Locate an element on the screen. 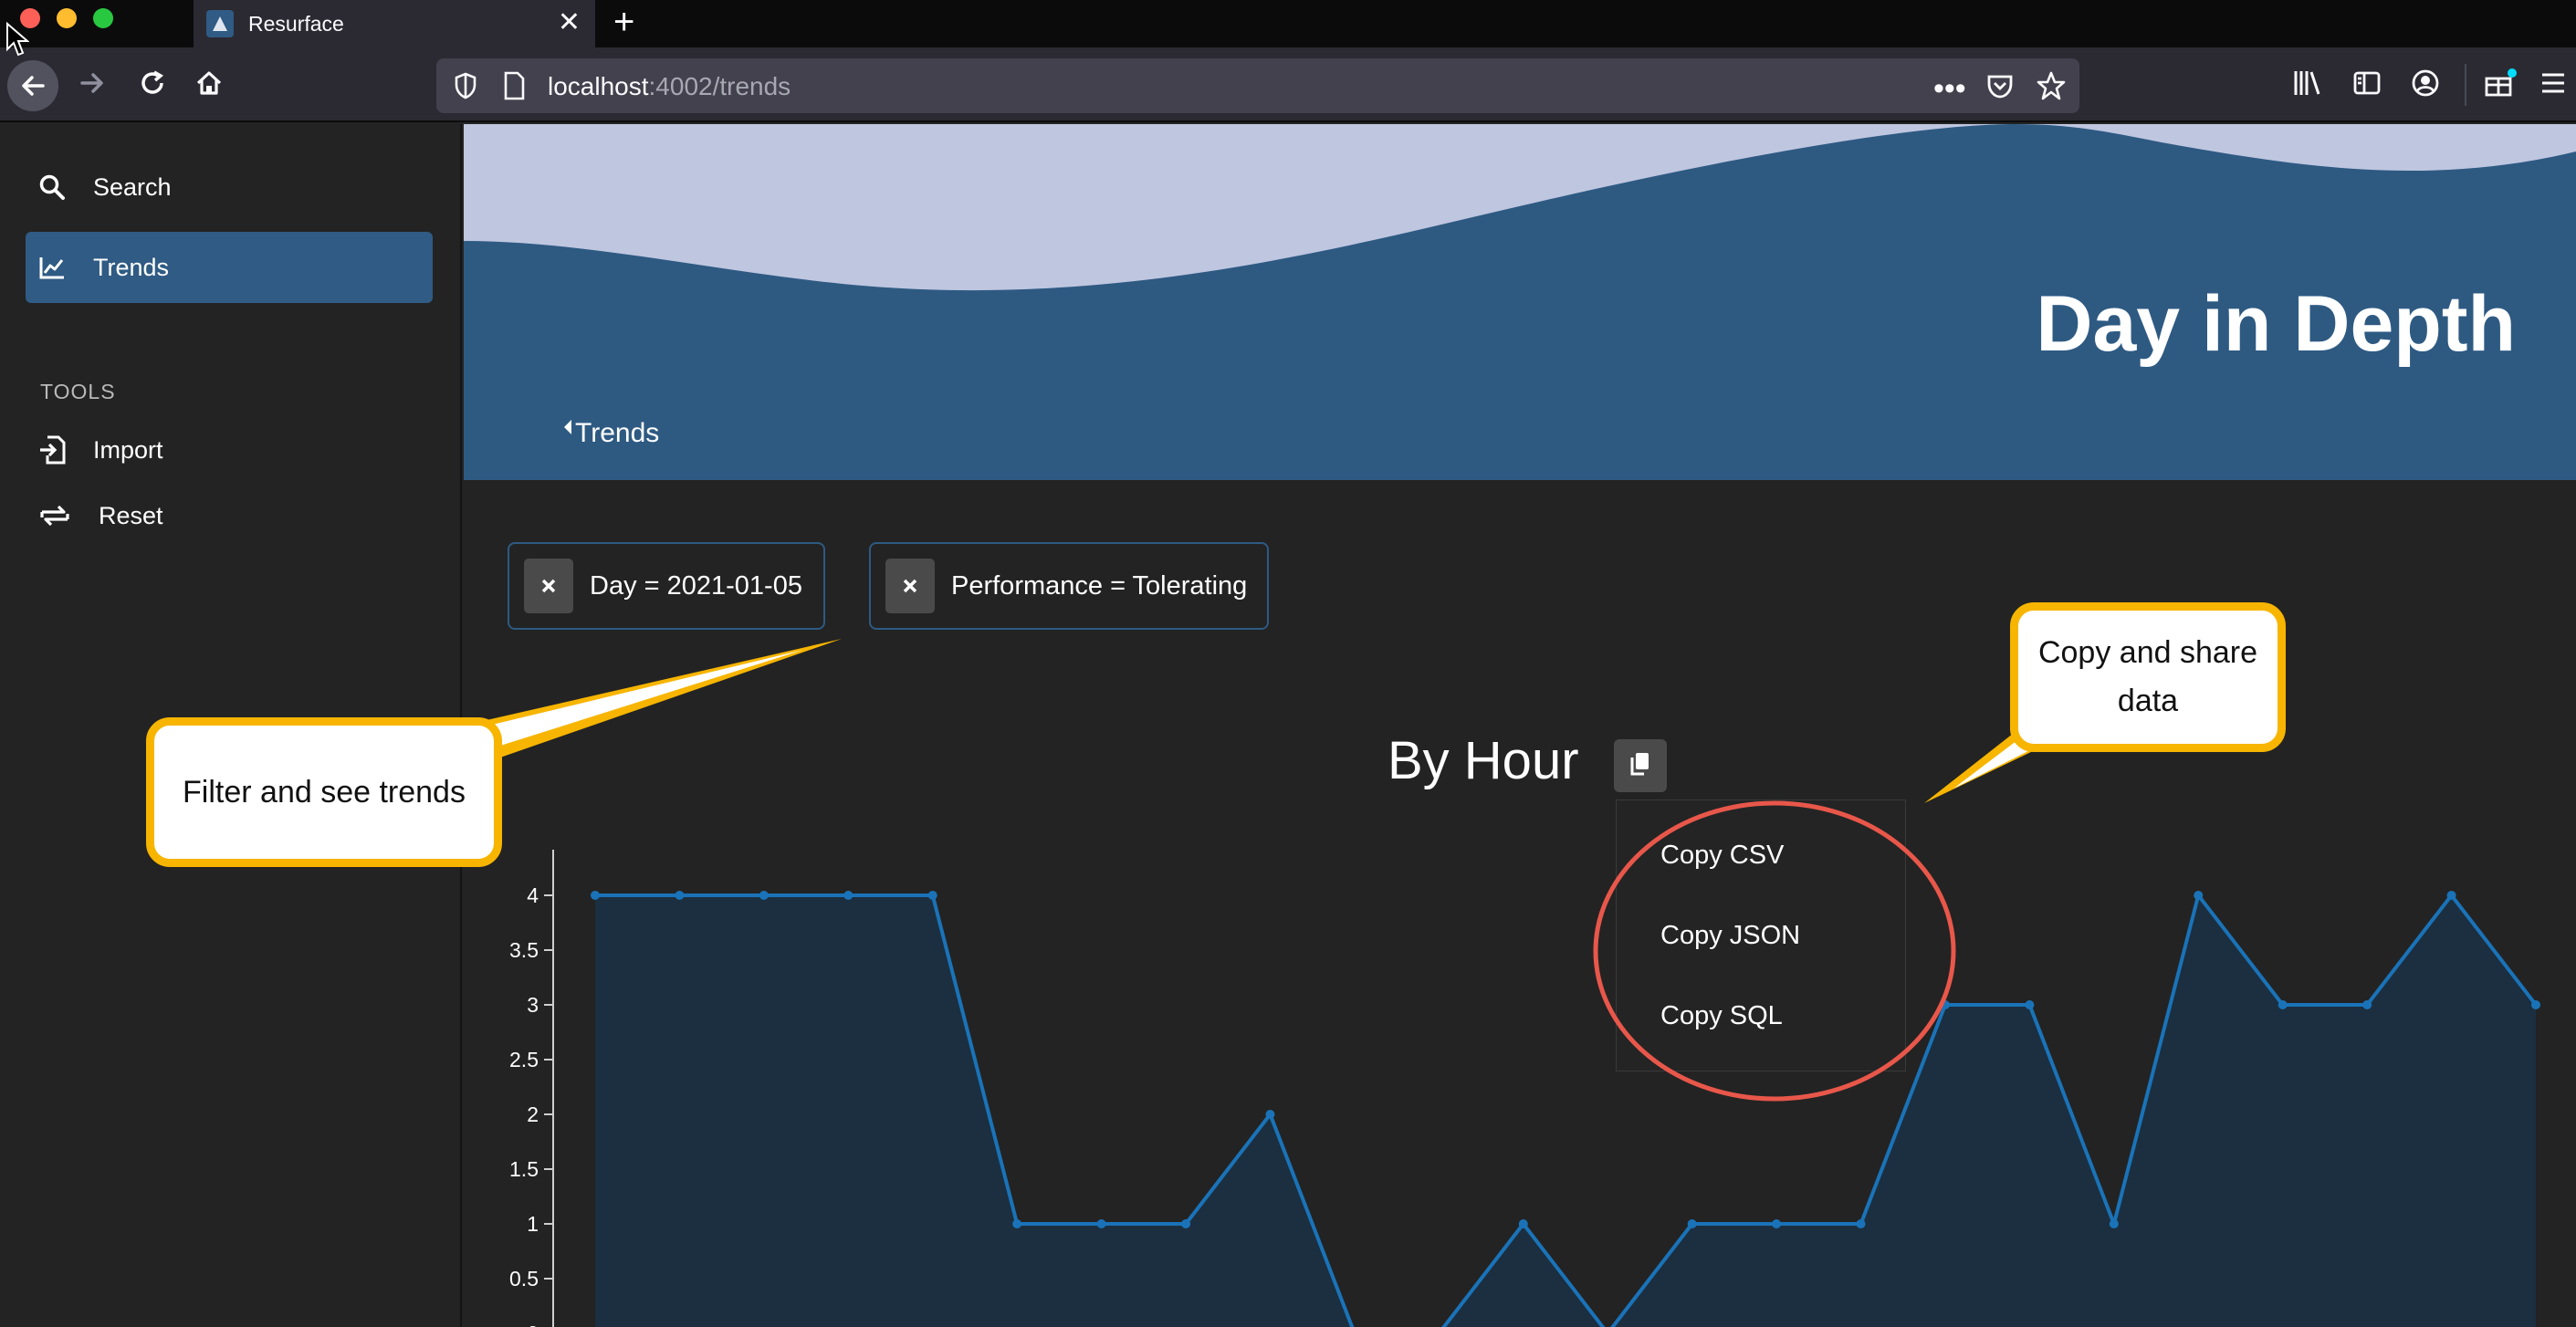 This screenshot has width=2576, height=1327. filter-callout-text: Filter and see trends is located at coordinates (324, 792).